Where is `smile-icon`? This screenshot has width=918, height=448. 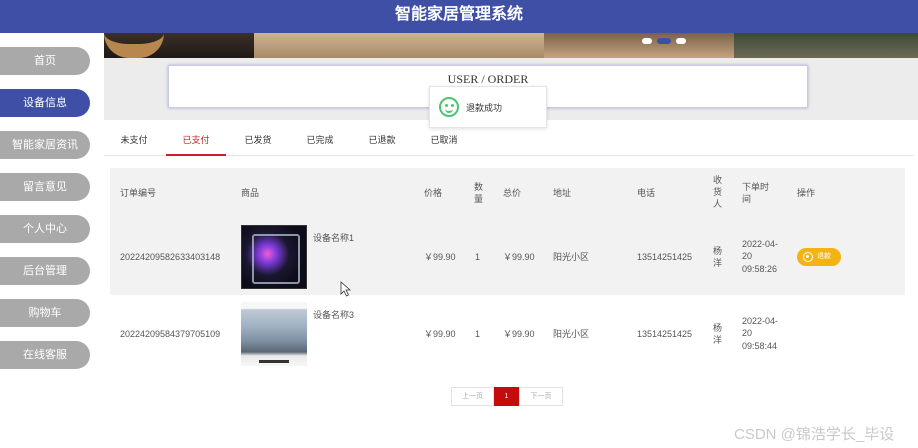
smile-icon is located at coordinates (449, 107).